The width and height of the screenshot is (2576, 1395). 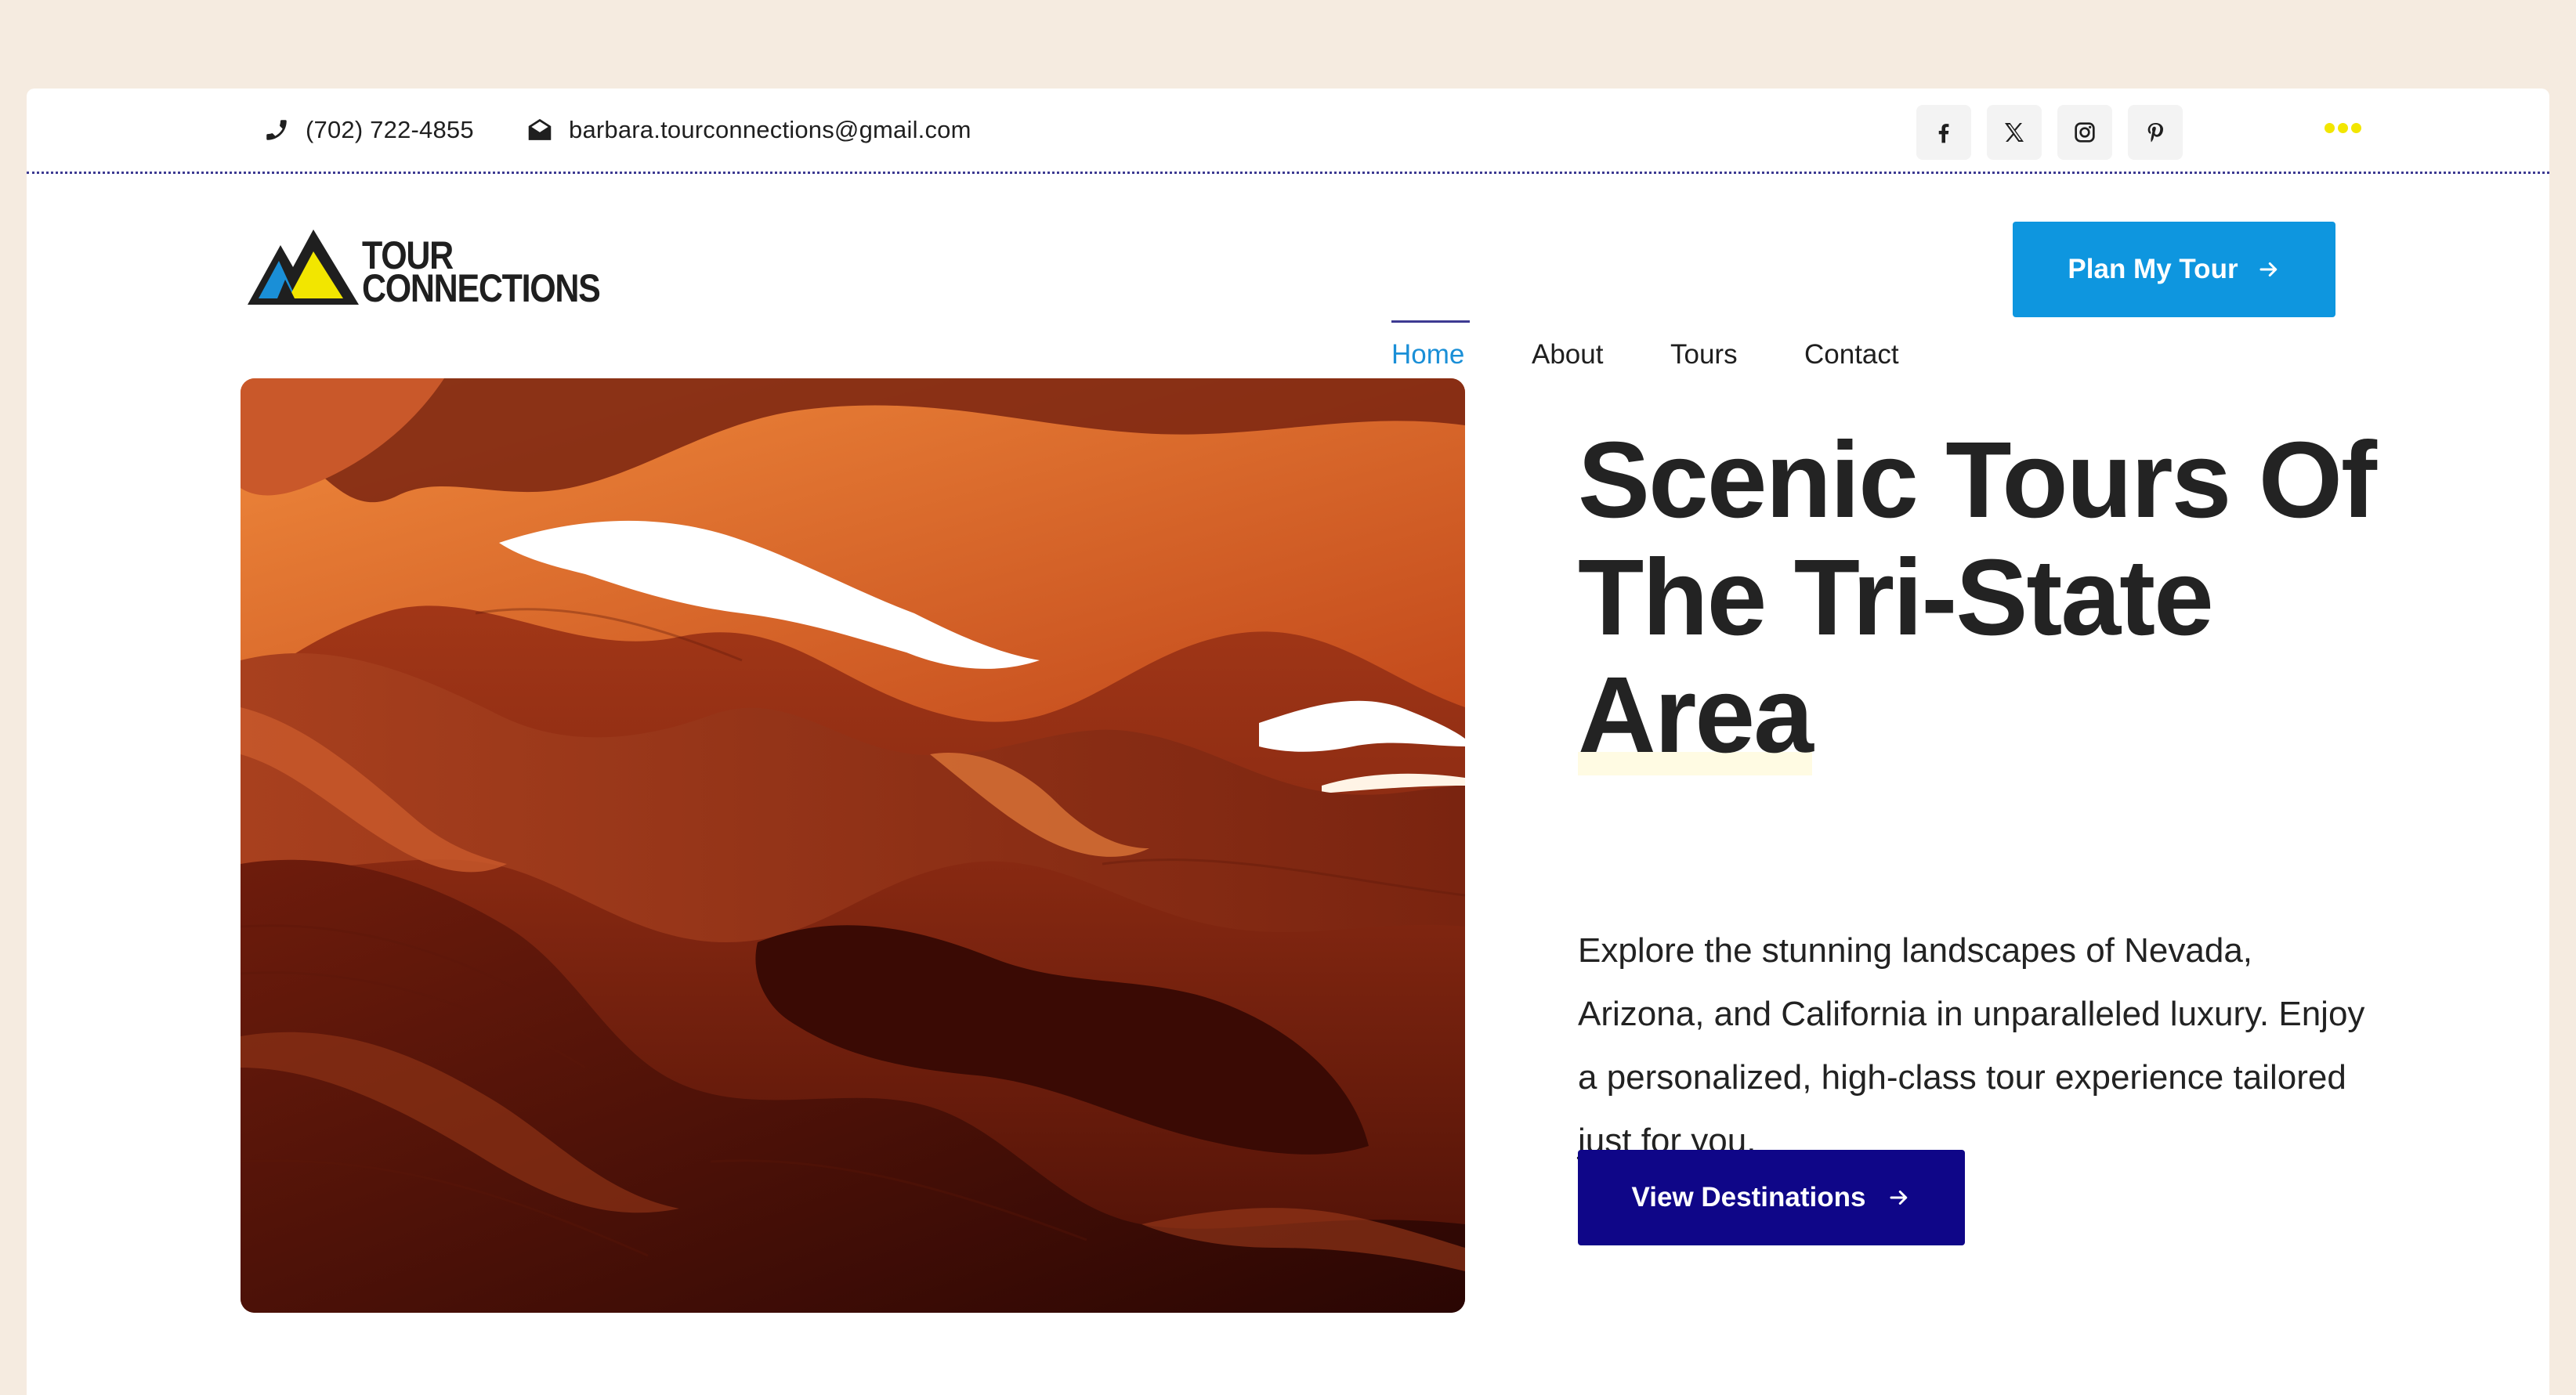 I want to click on view-destinations-label: View Destinations, so click(x=1748, y=1197).